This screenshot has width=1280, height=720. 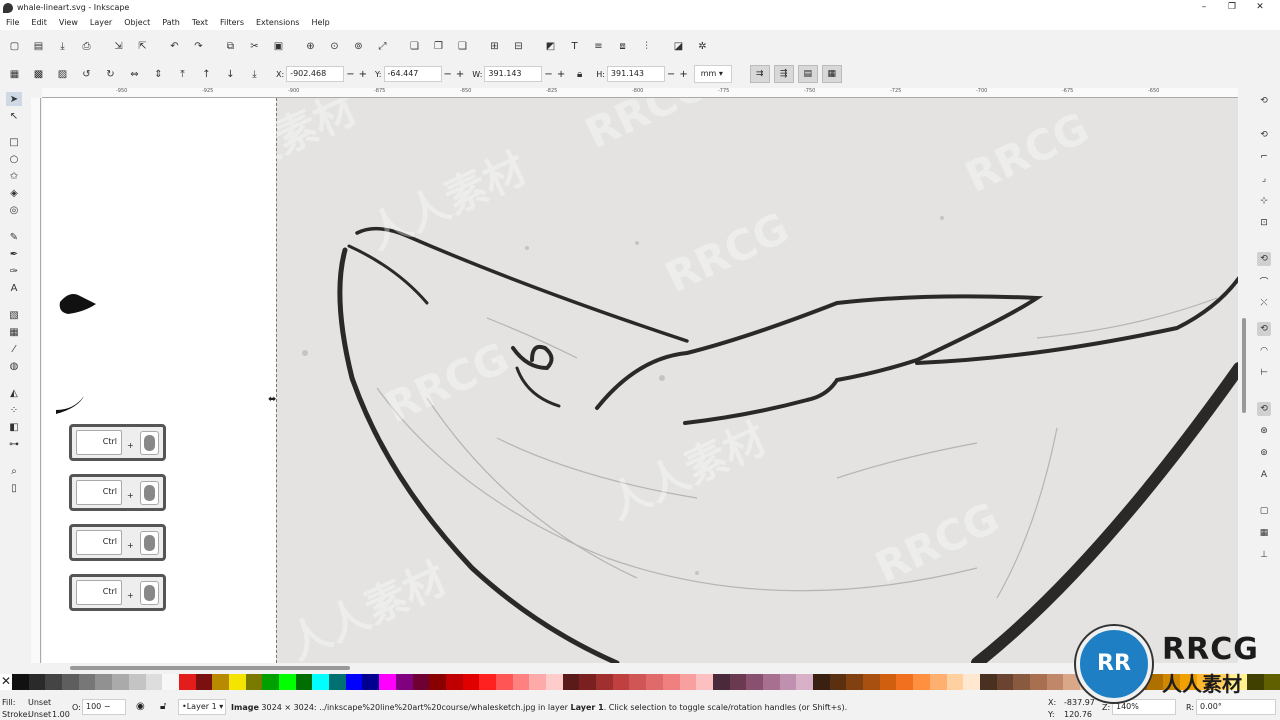 I want to click on lower-icon: ↓, so click(x=230, y=74).